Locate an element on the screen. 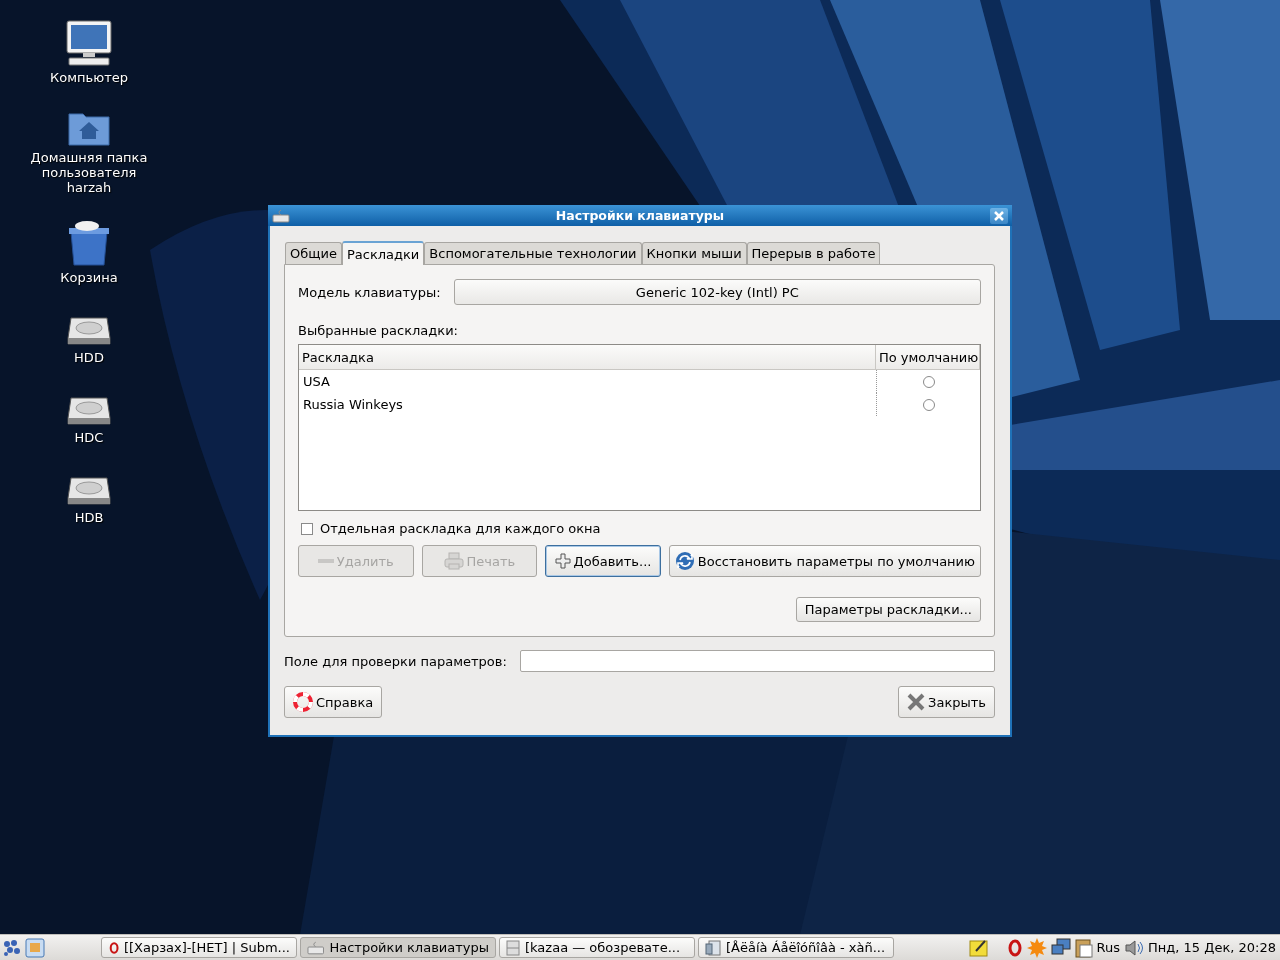  computer-icon is located at coordinates (89, 43).